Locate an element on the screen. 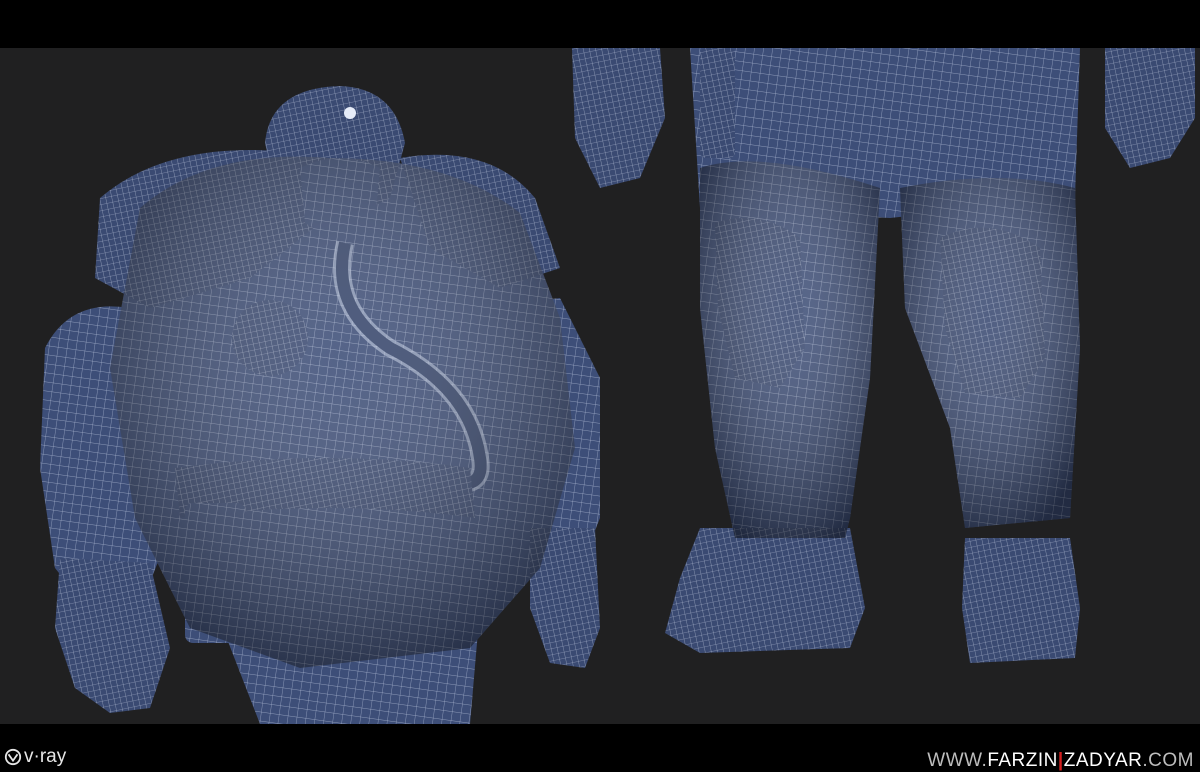 This screenshot has height=772, width=1200. site-watermark: WWW.FARZIN|ZADYAR.COM is located at coordinates (1060, 761).